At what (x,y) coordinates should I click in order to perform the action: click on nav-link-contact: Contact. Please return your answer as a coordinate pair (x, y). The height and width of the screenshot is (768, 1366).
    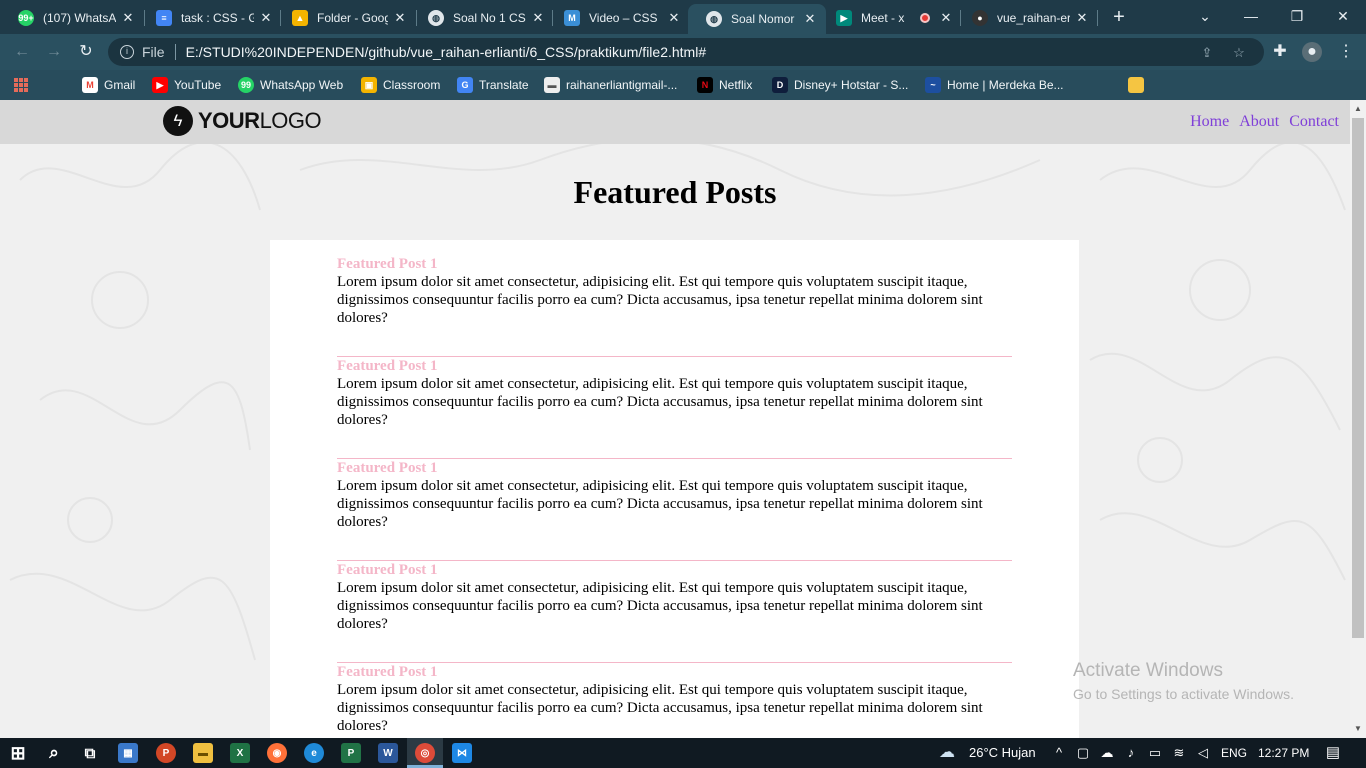
    Looking at the image, I should click on (1314, 122).